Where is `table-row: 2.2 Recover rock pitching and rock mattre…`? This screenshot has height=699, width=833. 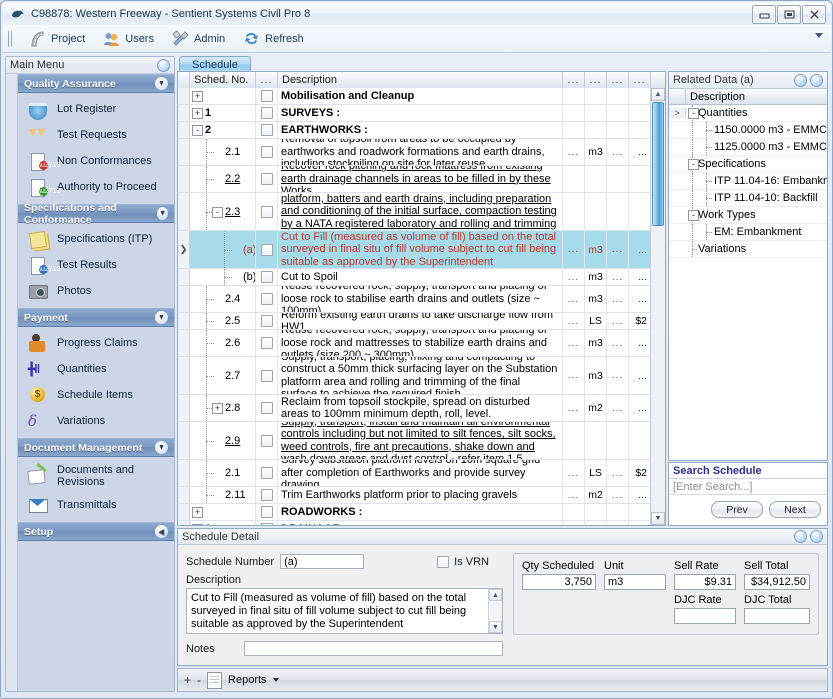
table-row: 2.2 Recover rock pitching and rock mattre… is located at coordinates (421, 179).